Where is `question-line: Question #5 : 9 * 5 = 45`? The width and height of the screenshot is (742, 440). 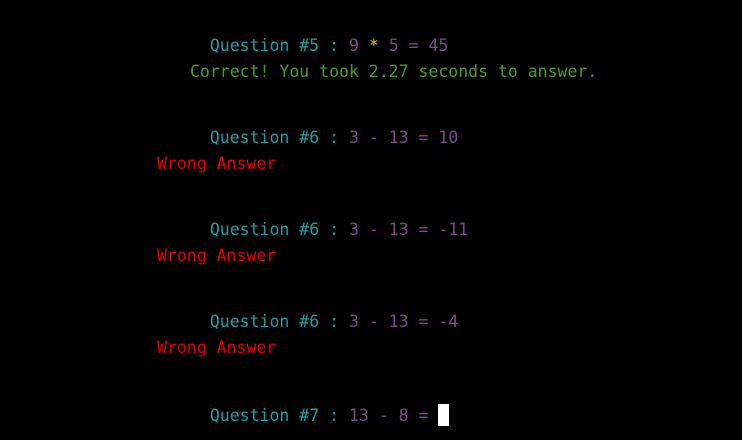
question-line: Question #5 : 9 * 5 = 45 is located at coordinates (319, 35).